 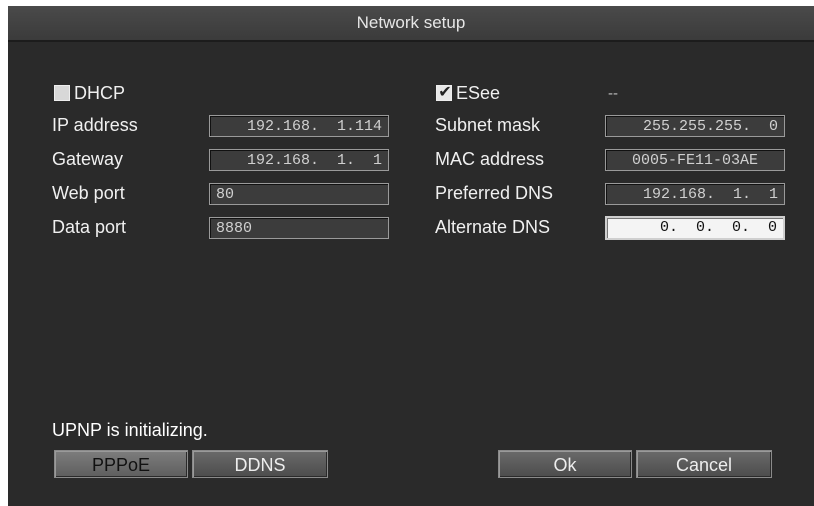 What do you see at coordinates (62, 93) in the screenshot?
I see `dhcp-checkbox` at bounding box center [62, 93].